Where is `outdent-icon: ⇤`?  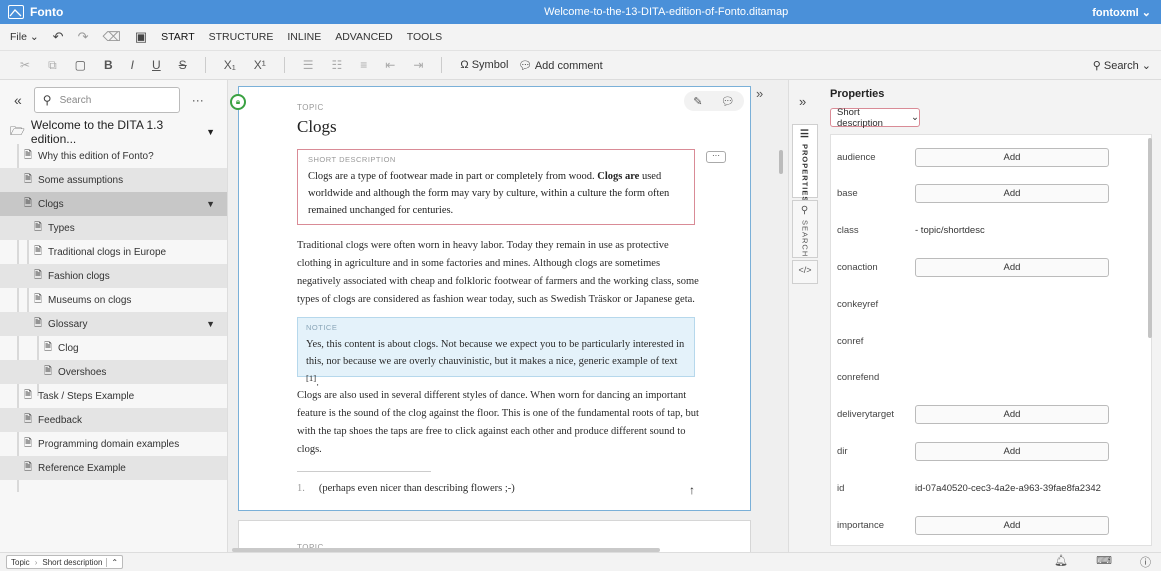
outdent-icon: ⇤ is located at coordinates (390, 65).